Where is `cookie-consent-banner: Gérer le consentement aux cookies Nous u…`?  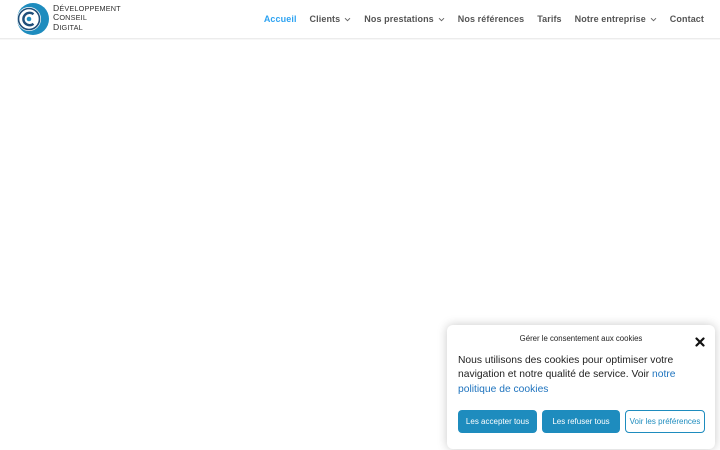 cookie-consent-banner: Gérer le consentement aux cookies Nous u… is located at coordinates (581, 387).